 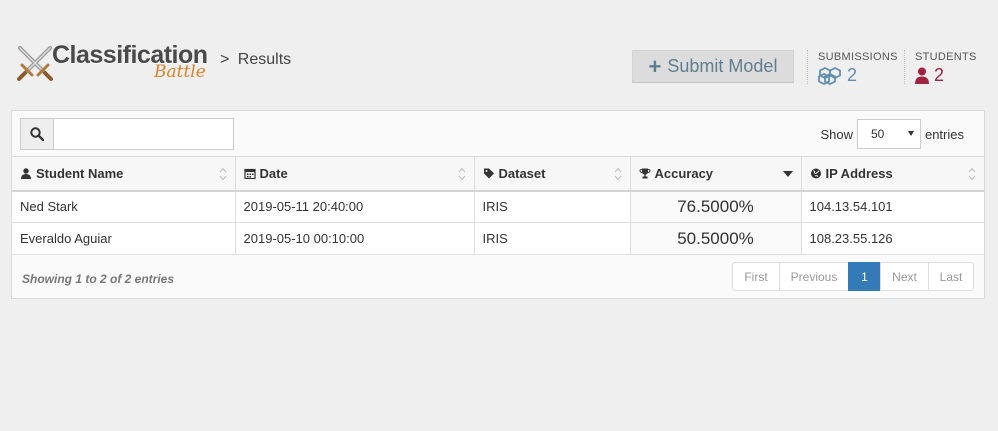 I want to click on crossed-swords-icon, so click(x=35, y=63).